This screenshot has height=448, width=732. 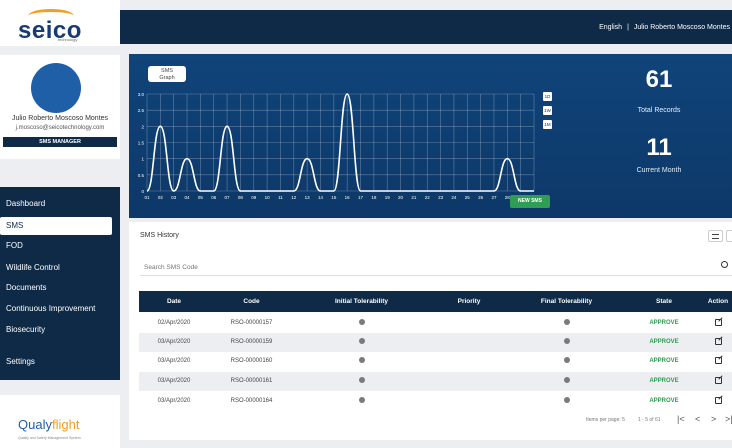 What do you see at coordinates (251, 342) in the screenshot?
I see `cell-code: RSO-00000159` at bounding box center [251, 342].